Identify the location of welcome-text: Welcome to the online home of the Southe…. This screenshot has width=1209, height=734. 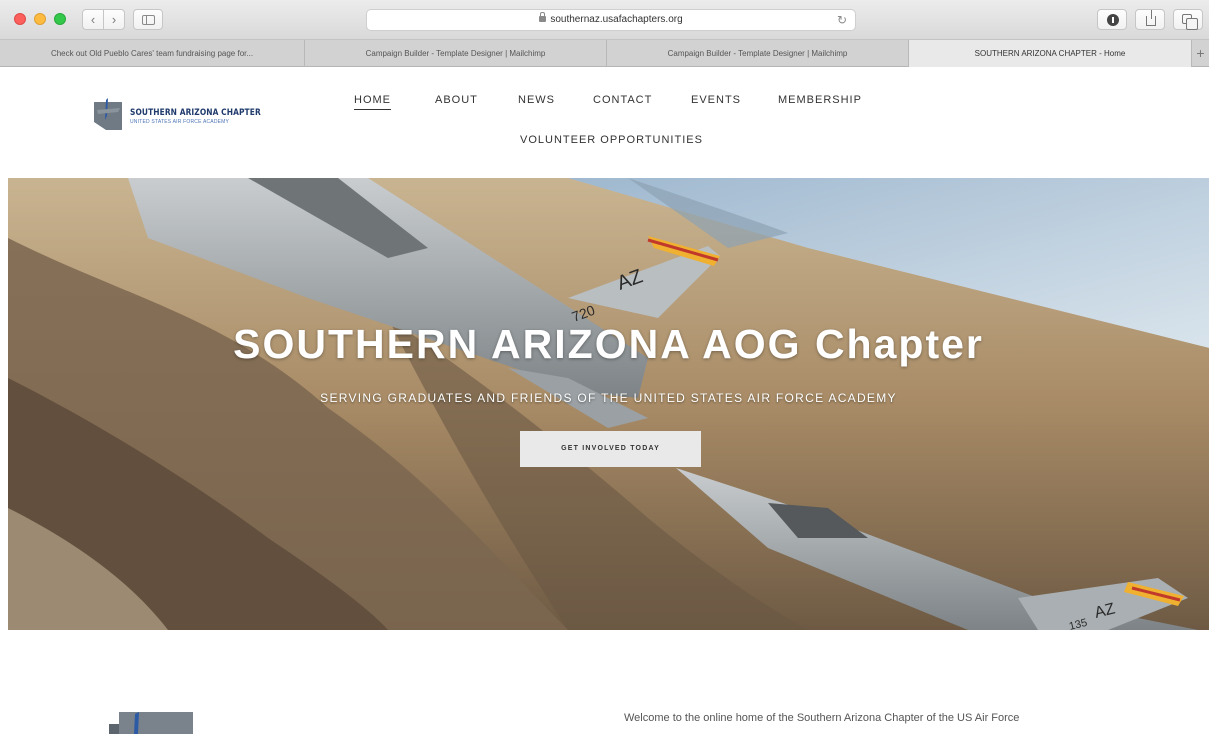
(822, 718).